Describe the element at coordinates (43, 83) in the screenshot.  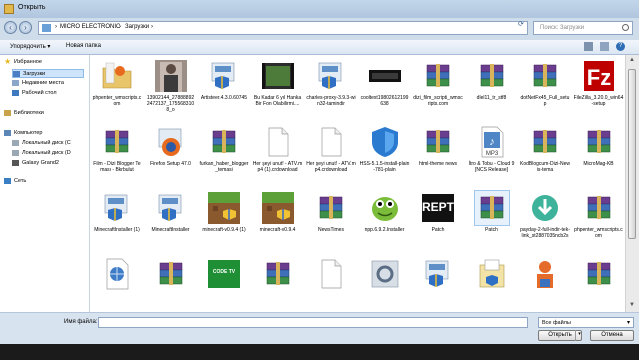
I see `nav-item-label: Недавние места` at that location.